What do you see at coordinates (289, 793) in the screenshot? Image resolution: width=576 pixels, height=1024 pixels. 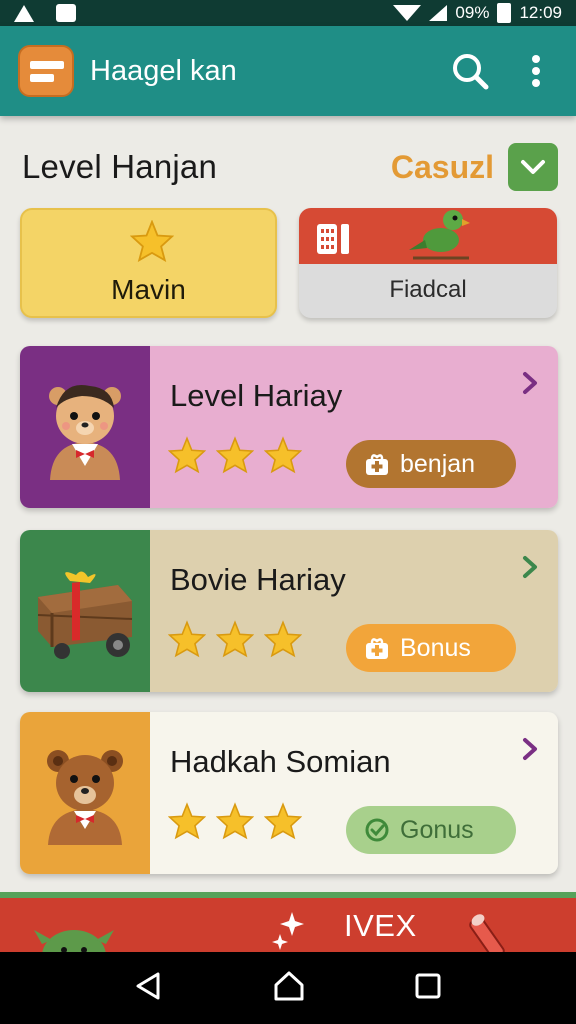 I see `level-card: Hadkah Somian Gonus` at bounding box center [289, 793].